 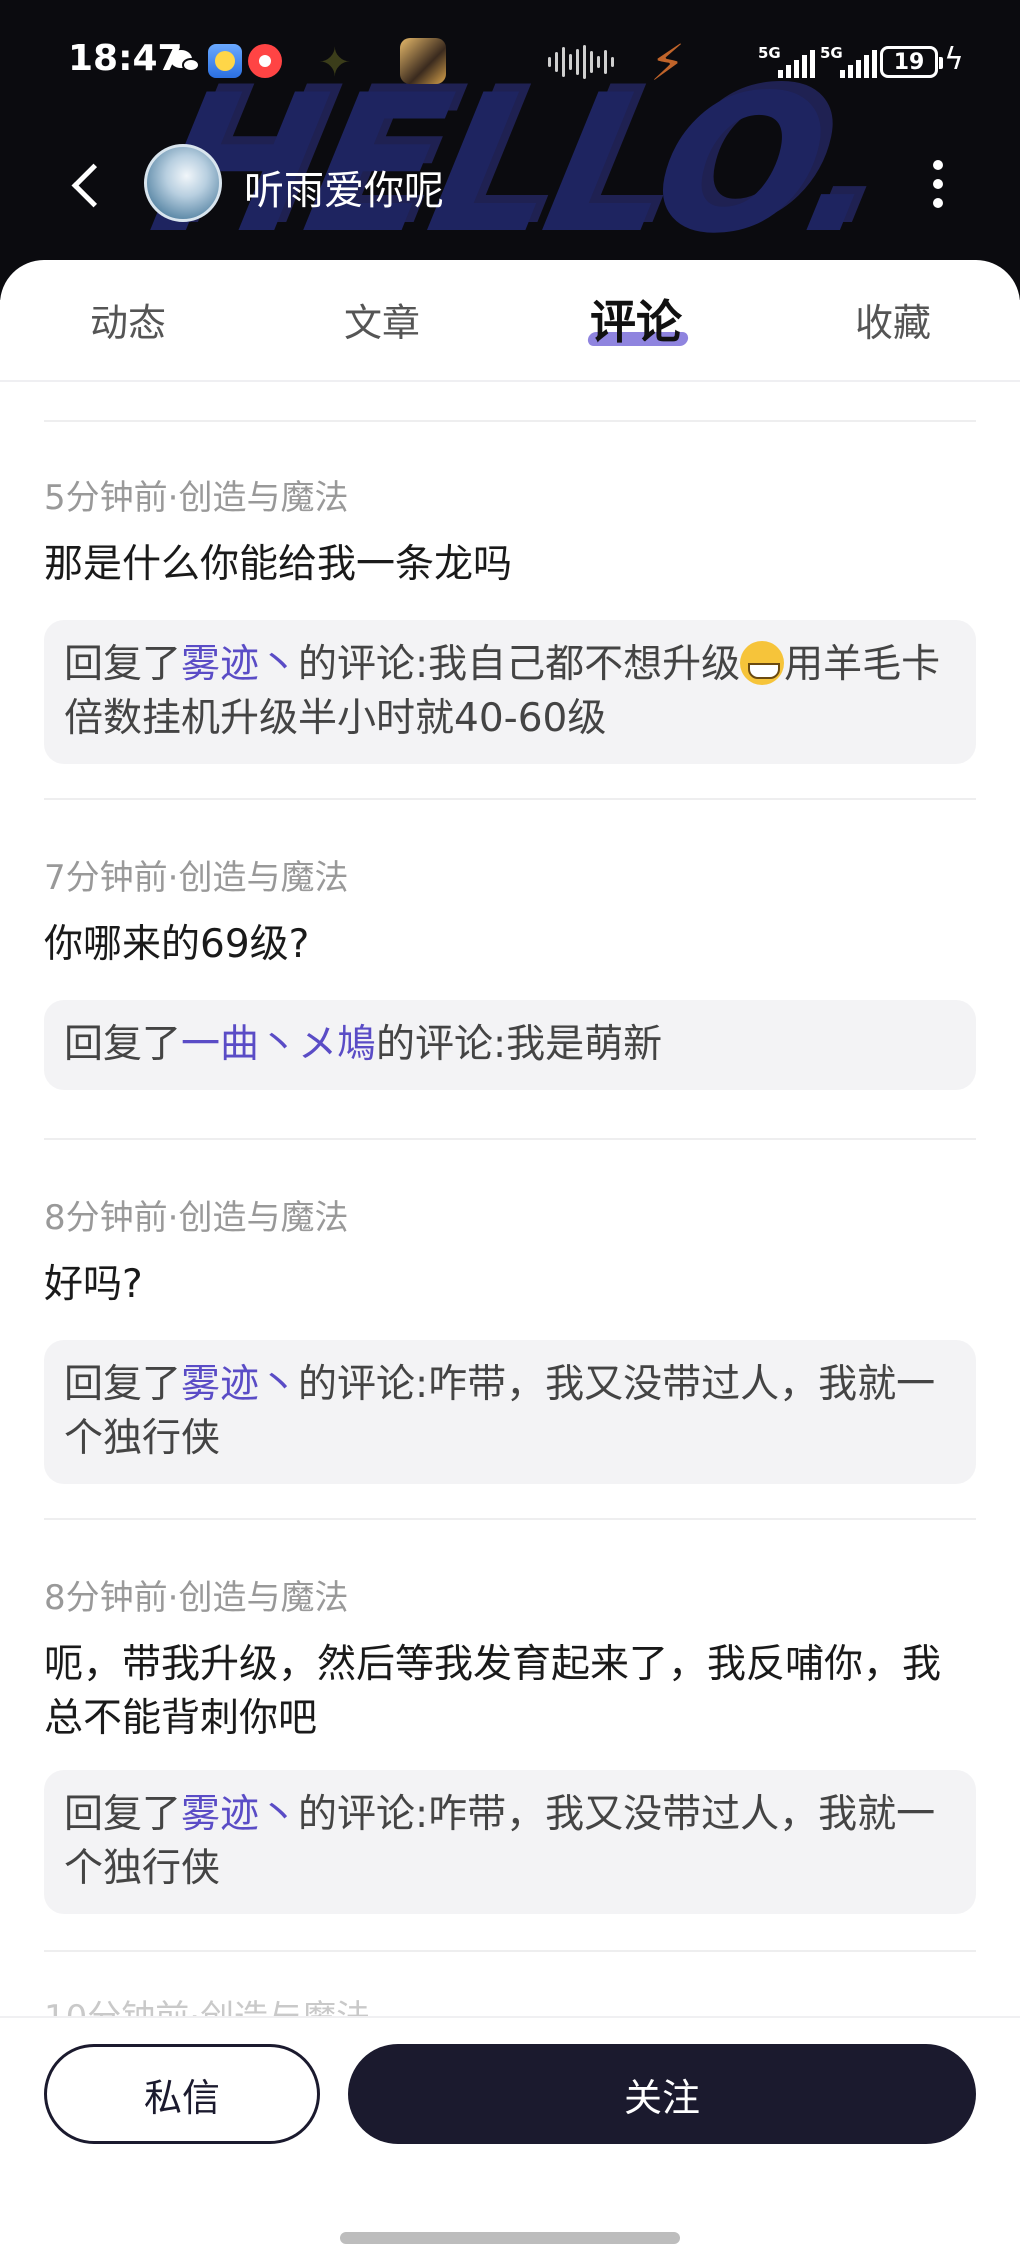 I want to click on wechat-icon, so click(x=185, y=61).